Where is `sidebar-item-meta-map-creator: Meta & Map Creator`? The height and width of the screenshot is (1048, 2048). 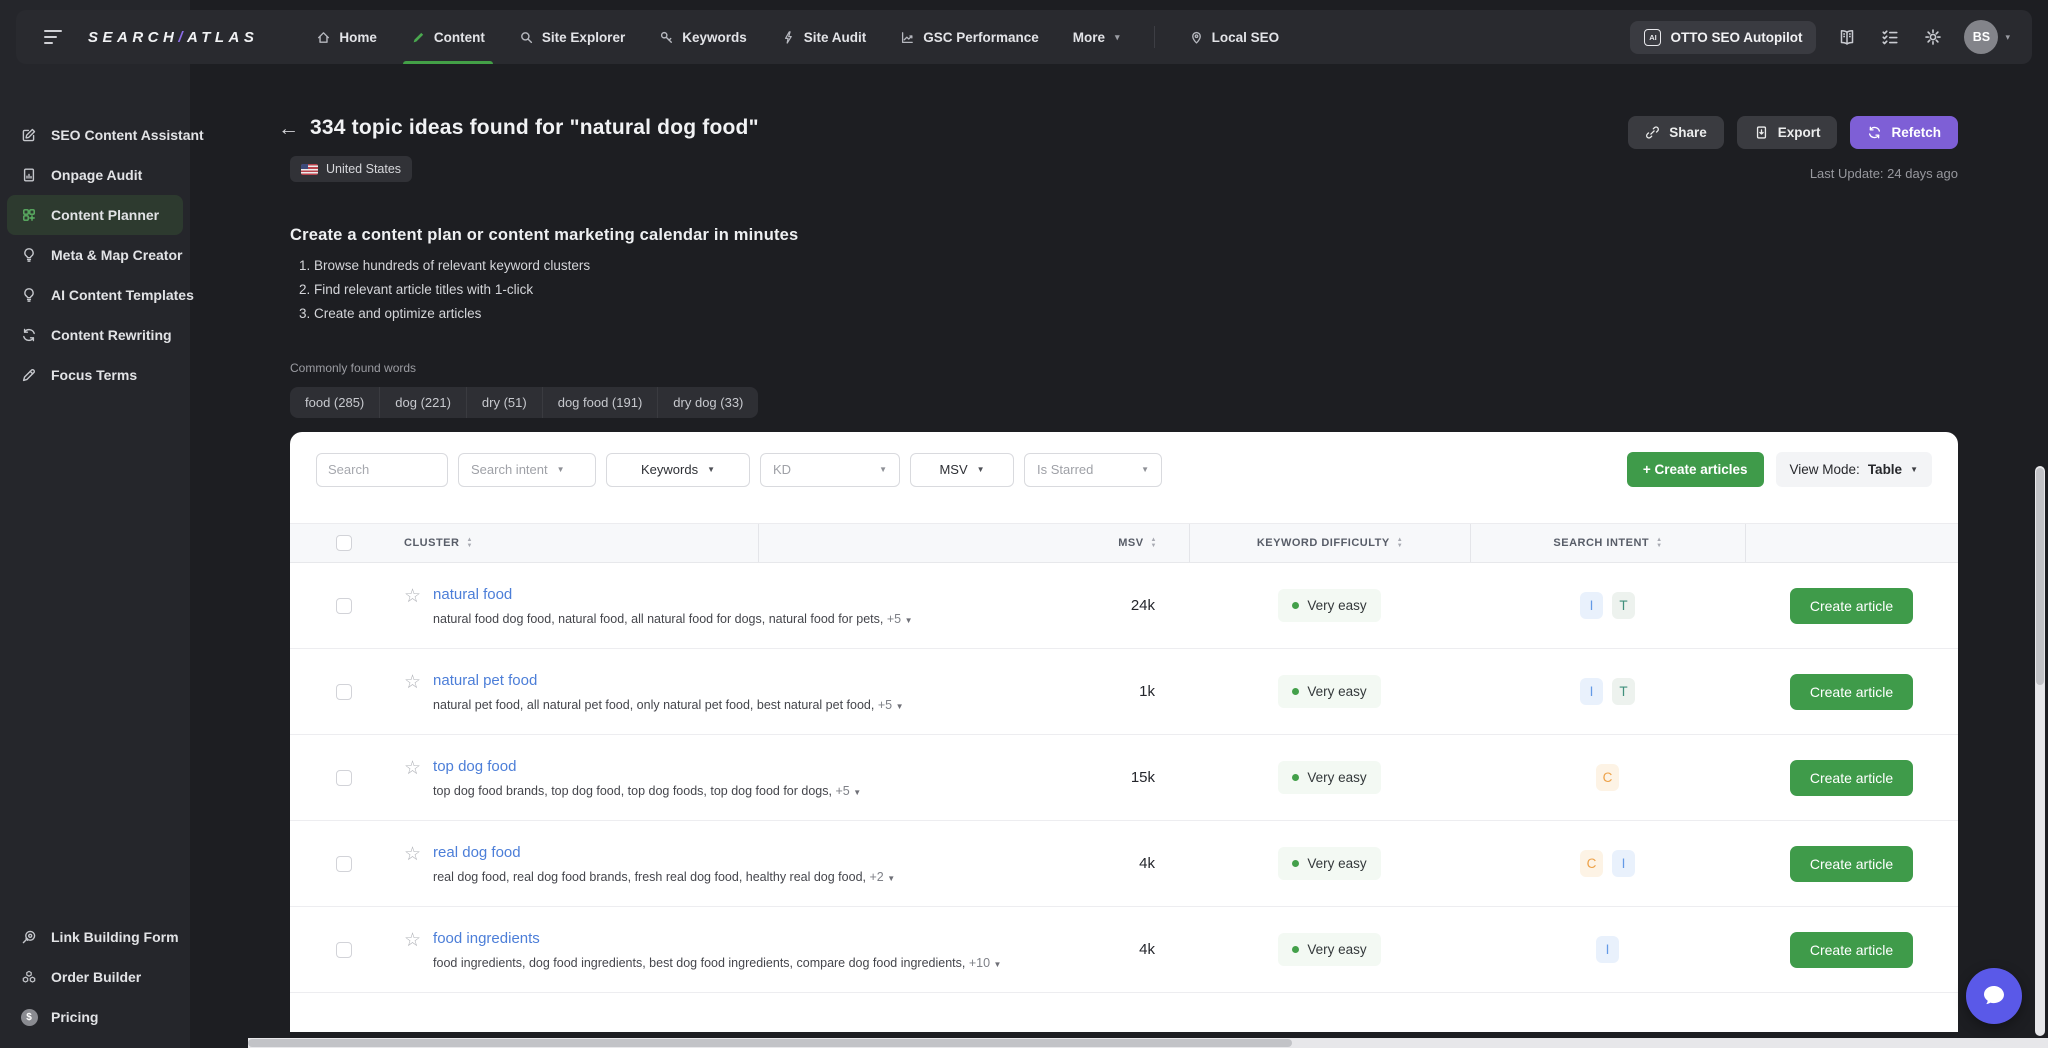
sidebar-item-meta-map-creator: Meta & Map Creator is located at coordinates (95, 255).